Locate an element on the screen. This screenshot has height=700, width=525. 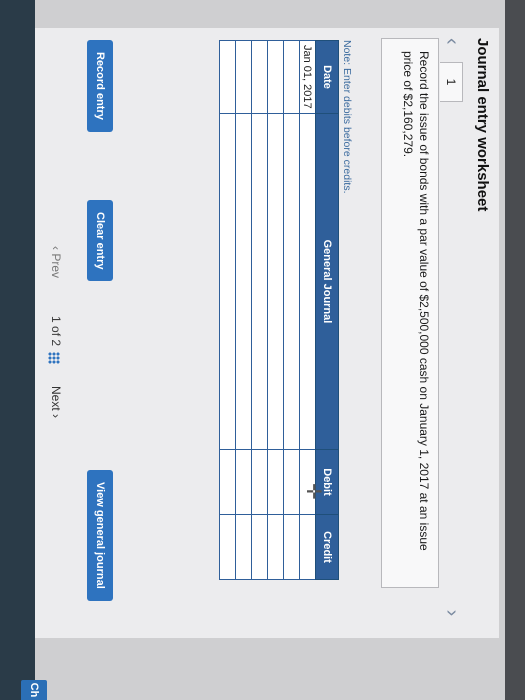
note-text: Note: Enter debits before credits. is located at coordinates (347, 117).